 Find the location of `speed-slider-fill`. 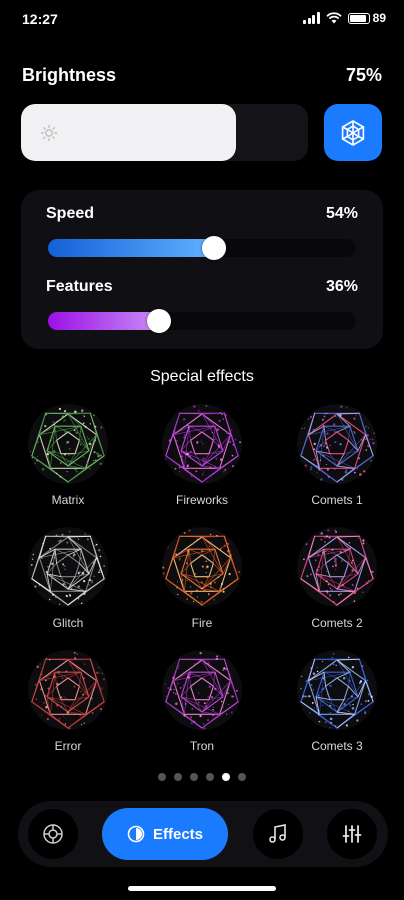

speed-slider-fill is located at coordinates (131, 248).